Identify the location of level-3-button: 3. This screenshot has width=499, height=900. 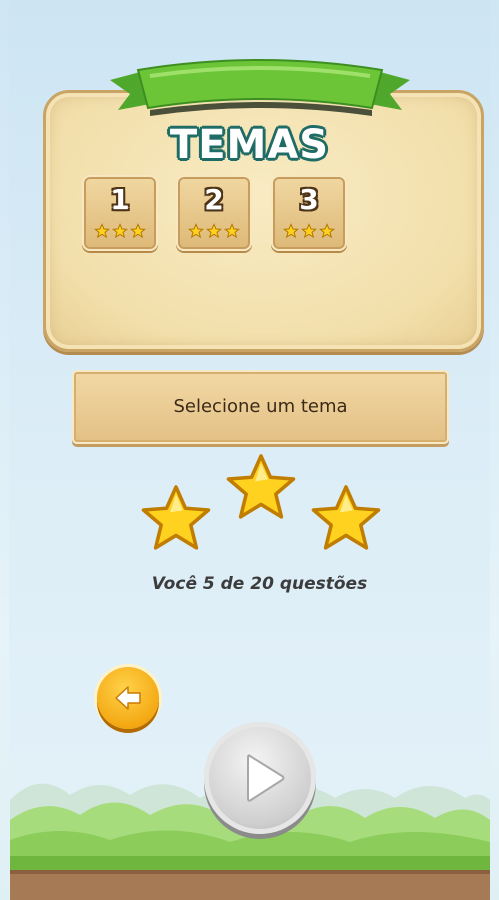
(309, 213).